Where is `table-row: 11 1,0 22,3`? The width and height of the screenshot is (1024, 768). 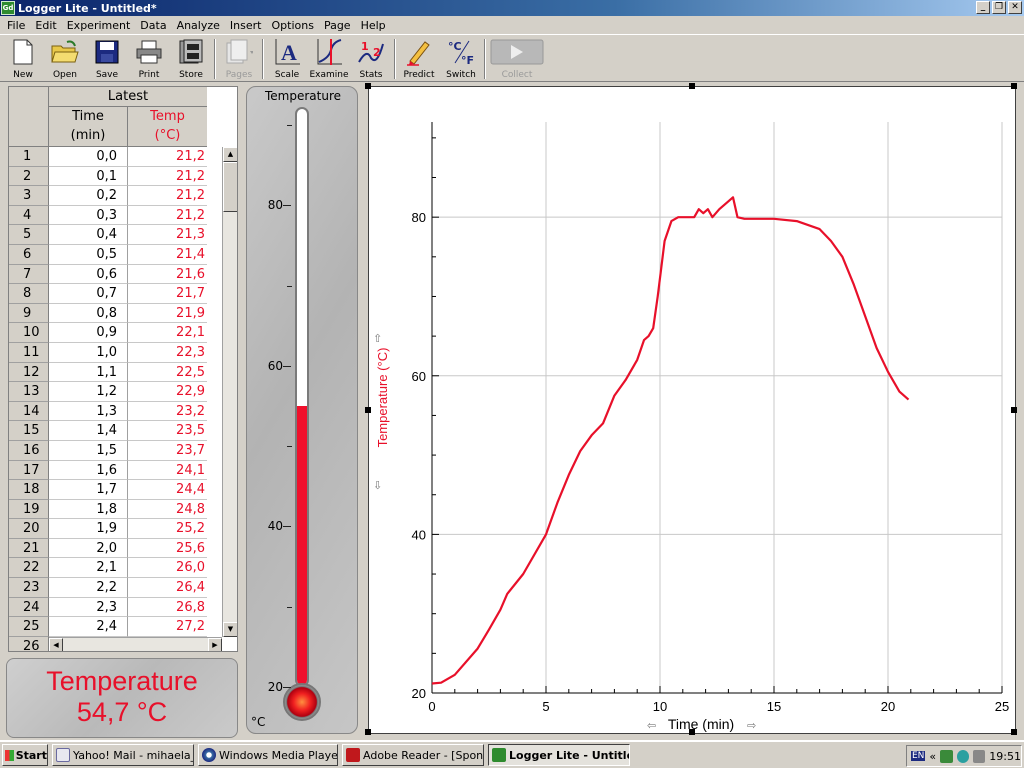 table-row: 11 1,0 22,3 is located at coordinates (115, 352).